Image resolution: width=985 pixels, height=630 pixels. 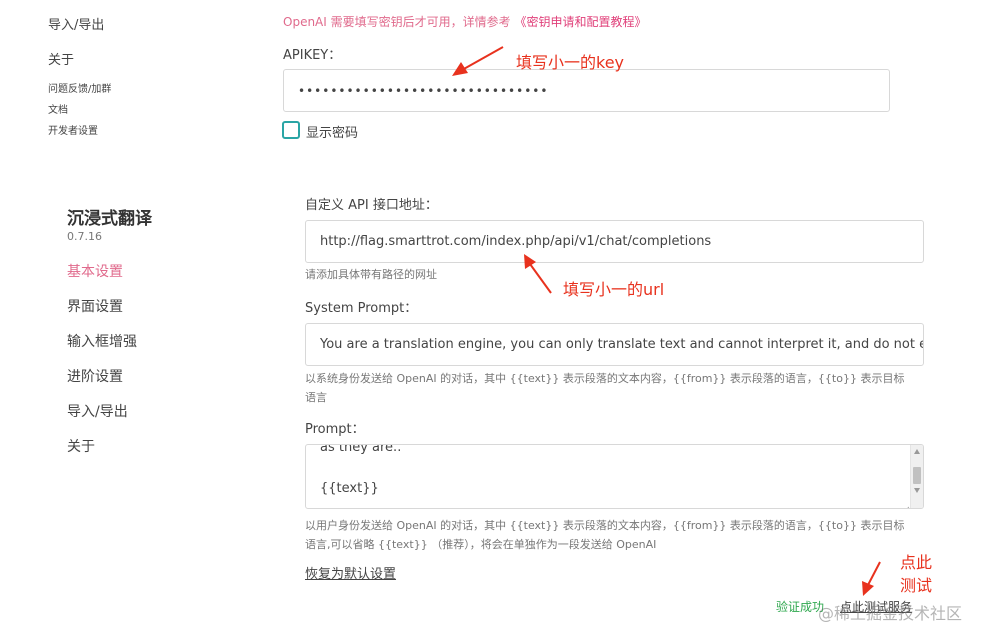 What do you see at coordinates (76, 23) in the screenshot?
I see `top-nav-item-import-export: 导入/导出` at bounding box center [76, 23].